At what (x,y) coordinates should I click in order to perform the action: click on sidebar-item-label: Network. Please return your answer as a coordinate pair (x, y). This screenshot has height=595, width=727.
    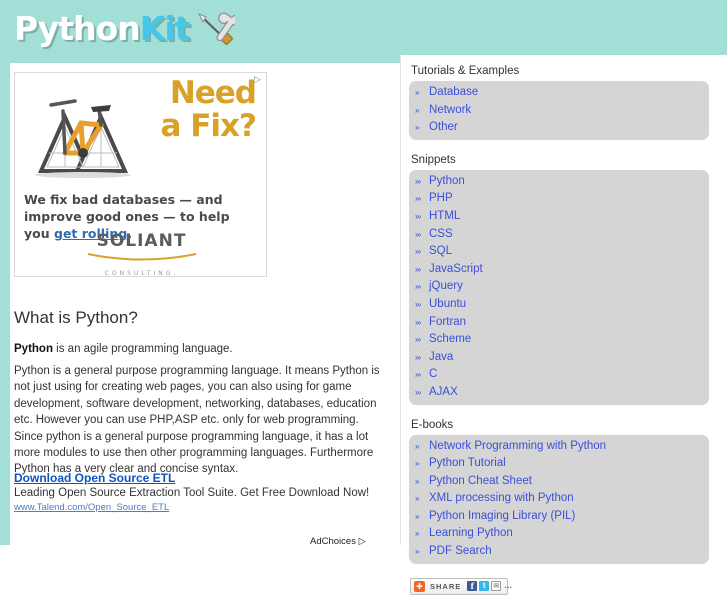
    Looking at the image, I should click on (450, 109).